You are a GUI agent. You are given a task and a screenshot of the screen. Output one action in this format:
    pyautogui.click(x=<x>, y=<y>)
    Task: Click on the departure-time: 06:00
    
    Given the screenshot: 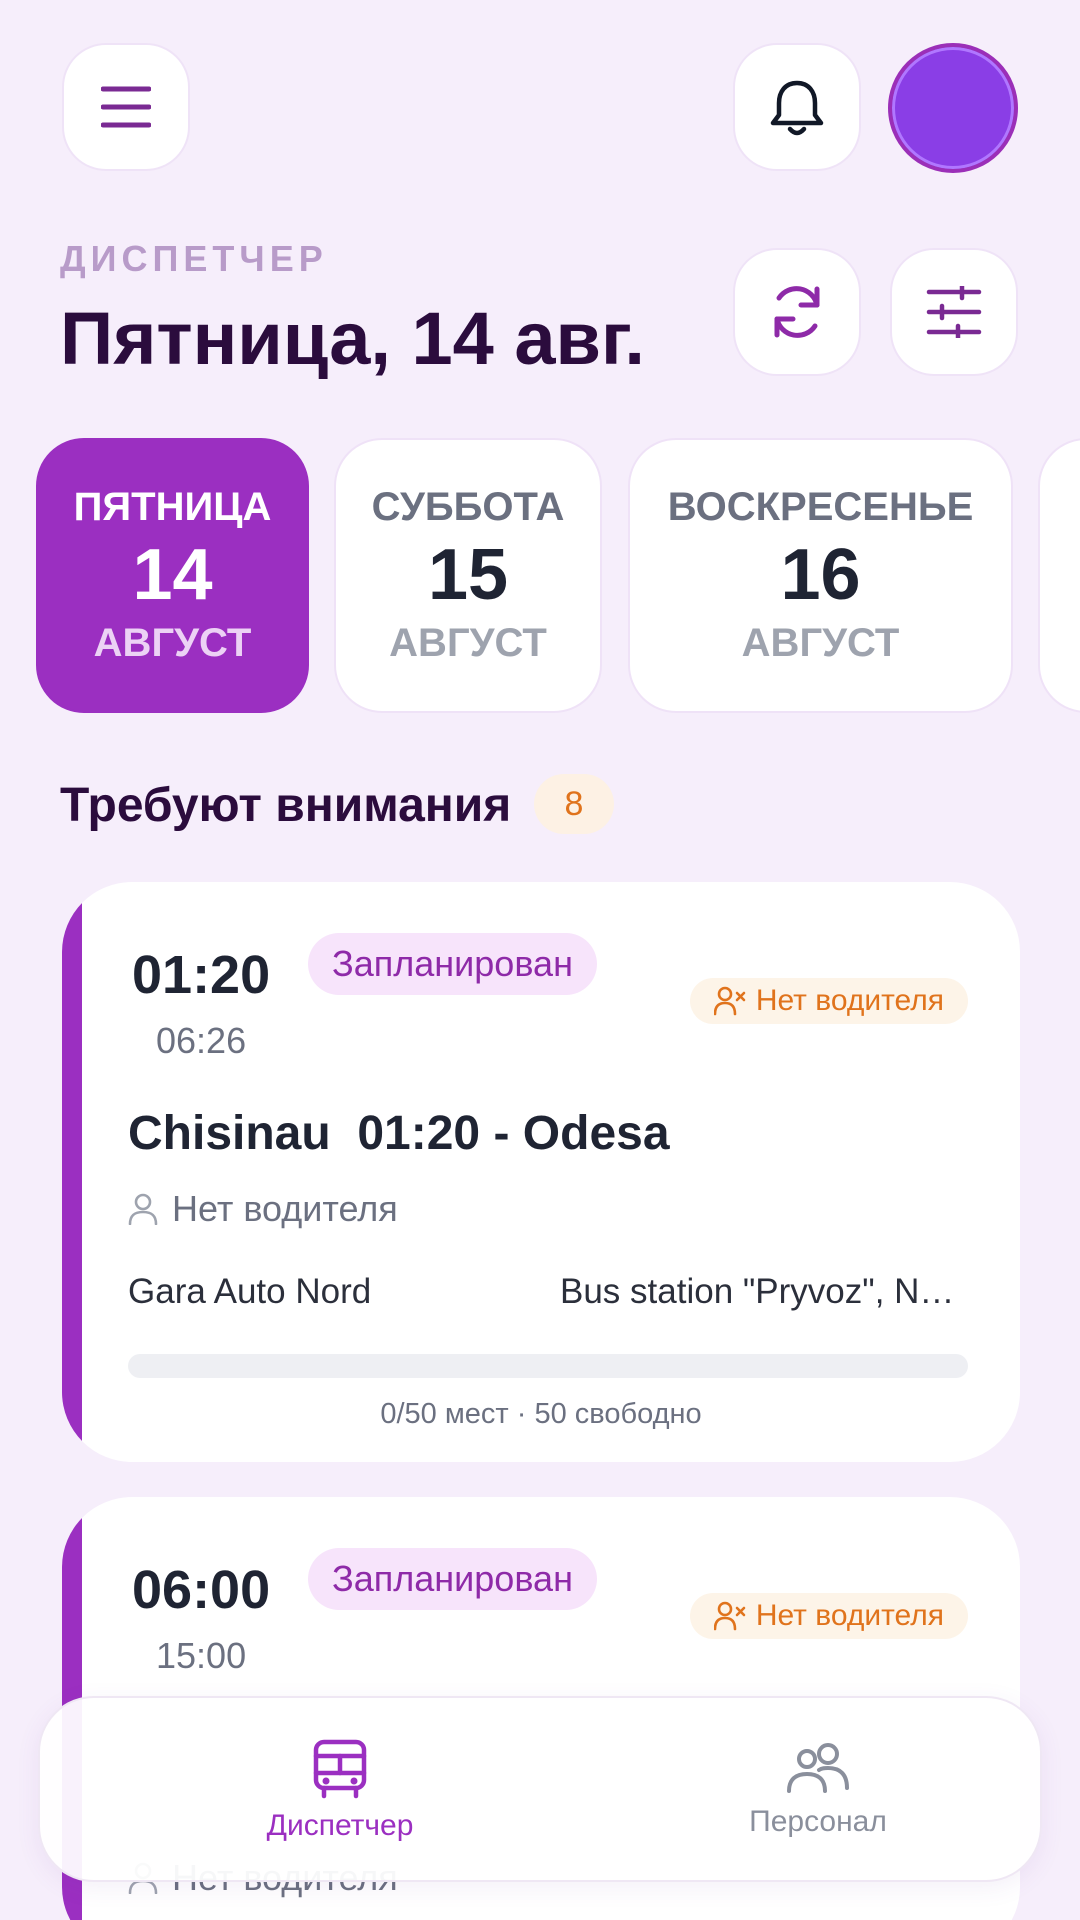 What is the action you would take?
    pyautogui.click(x=201, y=1590)
    